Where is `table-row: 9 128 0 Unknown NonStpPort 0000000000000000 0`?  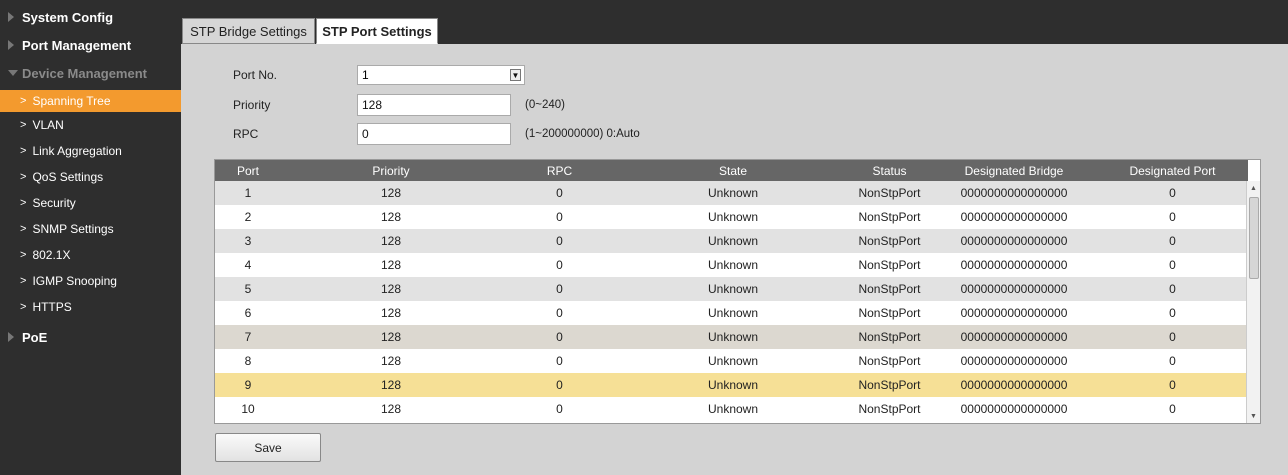 table-row: 9 128 0 Unknown NonStpPort 0000000000000000 0 is located at coordinates (731, 385).